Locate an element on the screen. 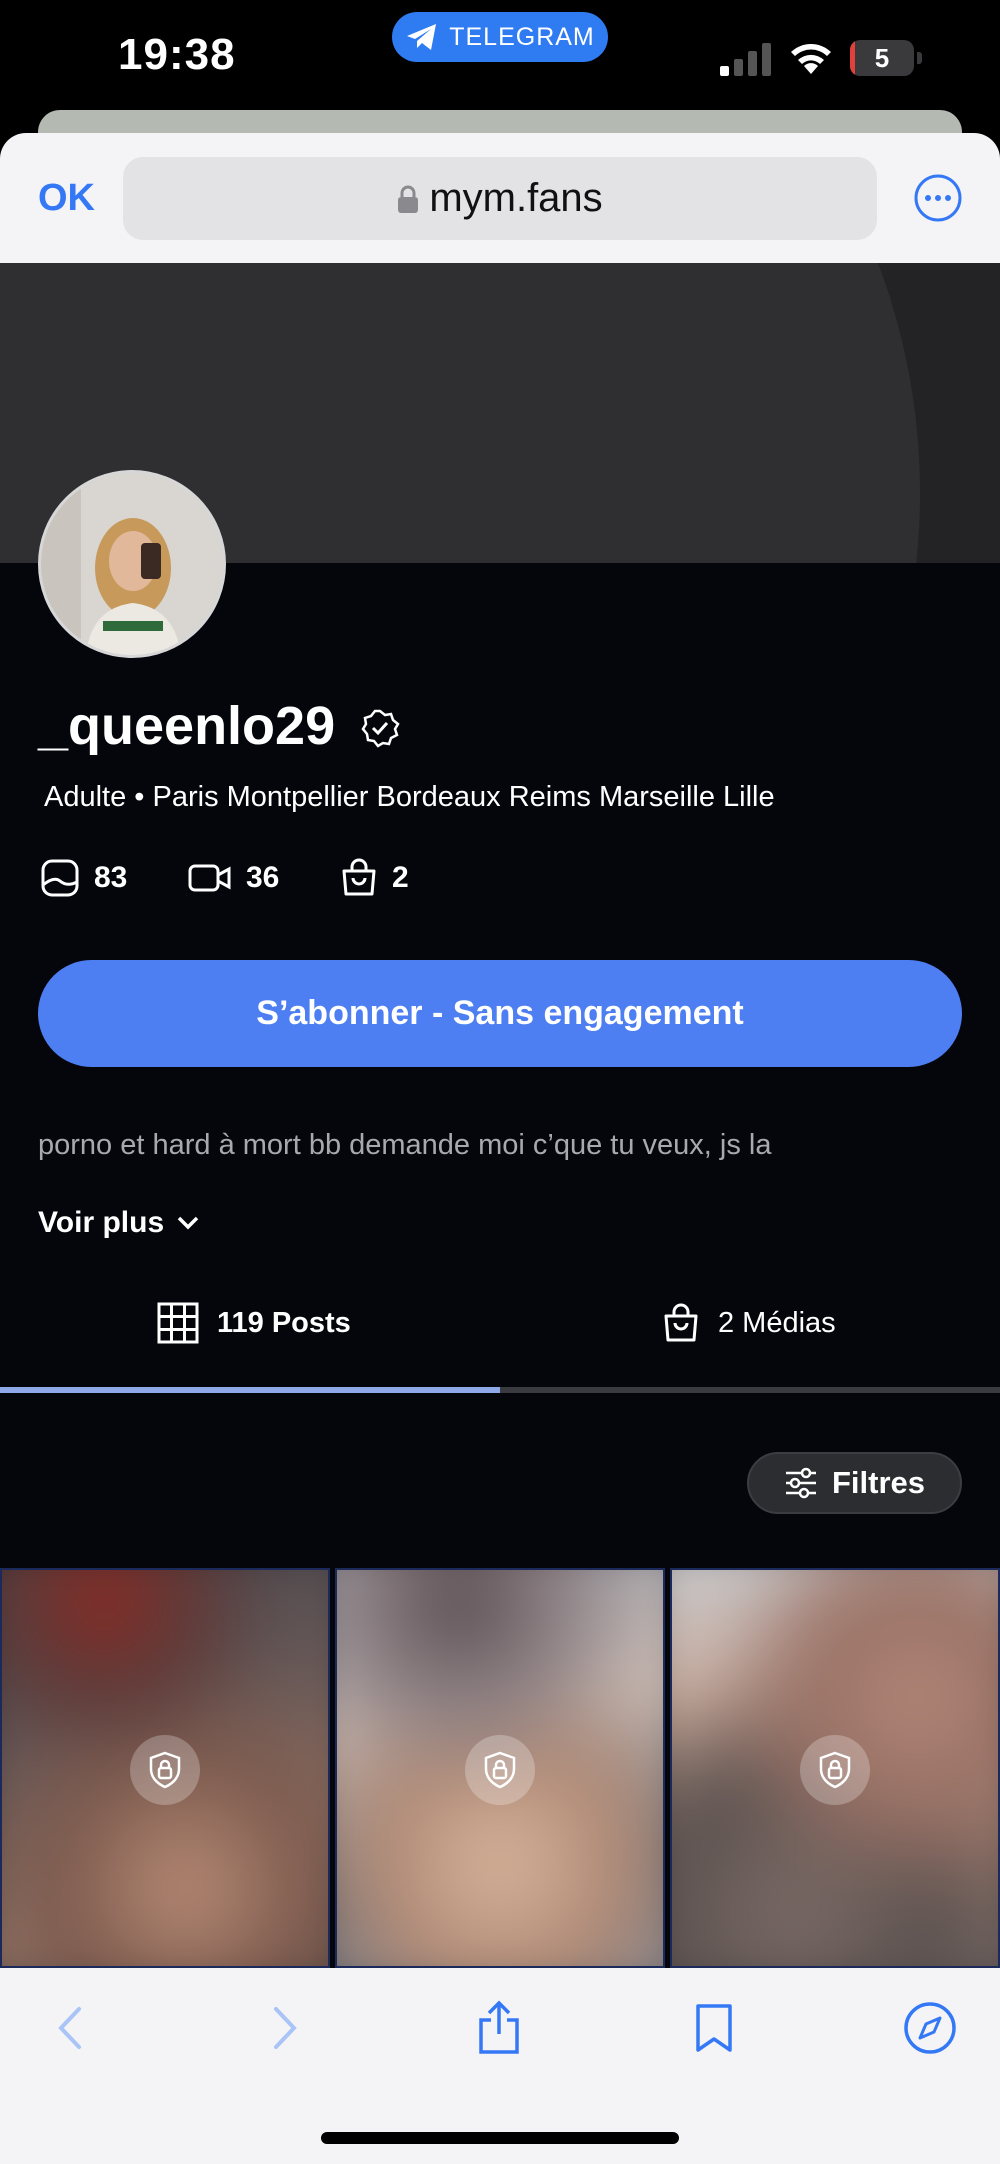  avatar-photo is located at coordinates (132, 564).